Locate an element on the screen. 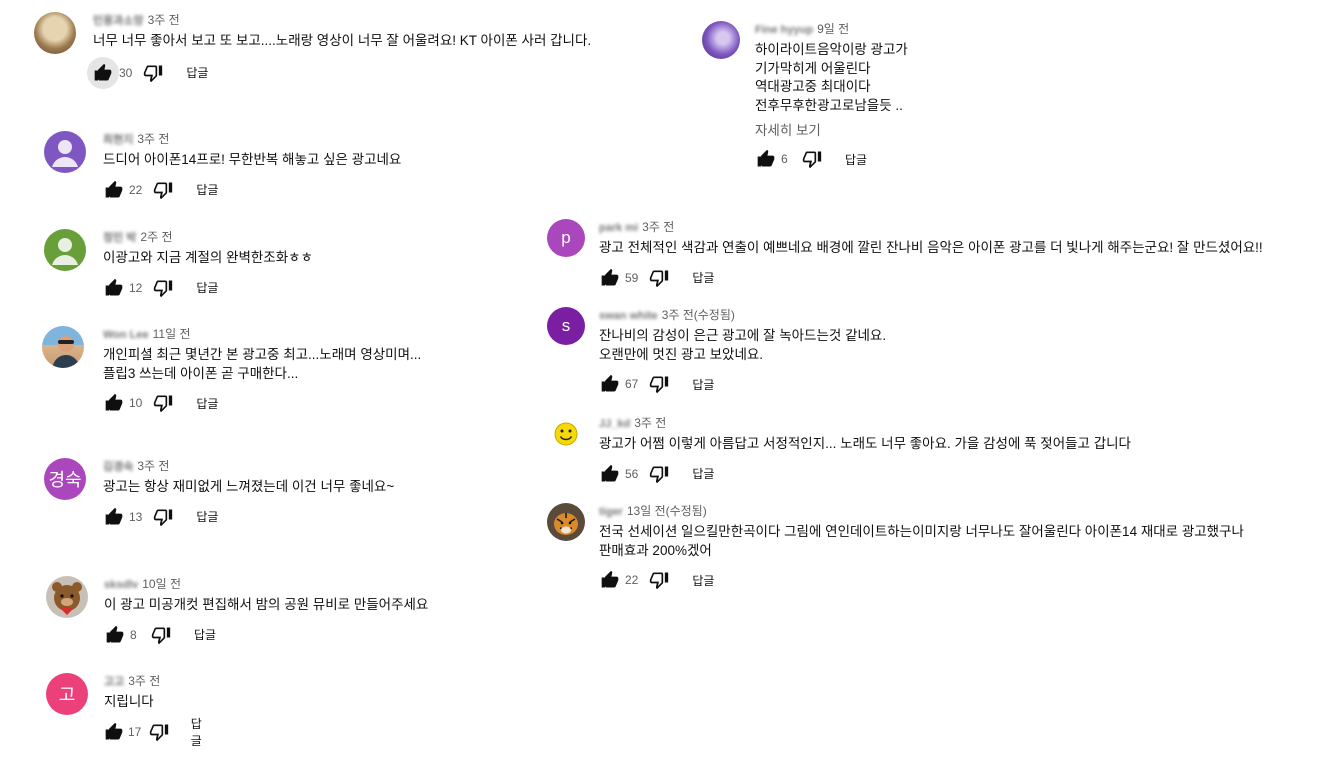 This screenshot has width=1322, height=760. comment-author: park mi is located at coordinates (618, 228).